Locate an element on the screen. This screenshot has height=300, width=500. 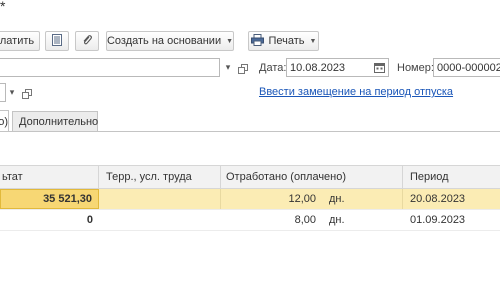
document-list-button is located at coordinates (57, 41).